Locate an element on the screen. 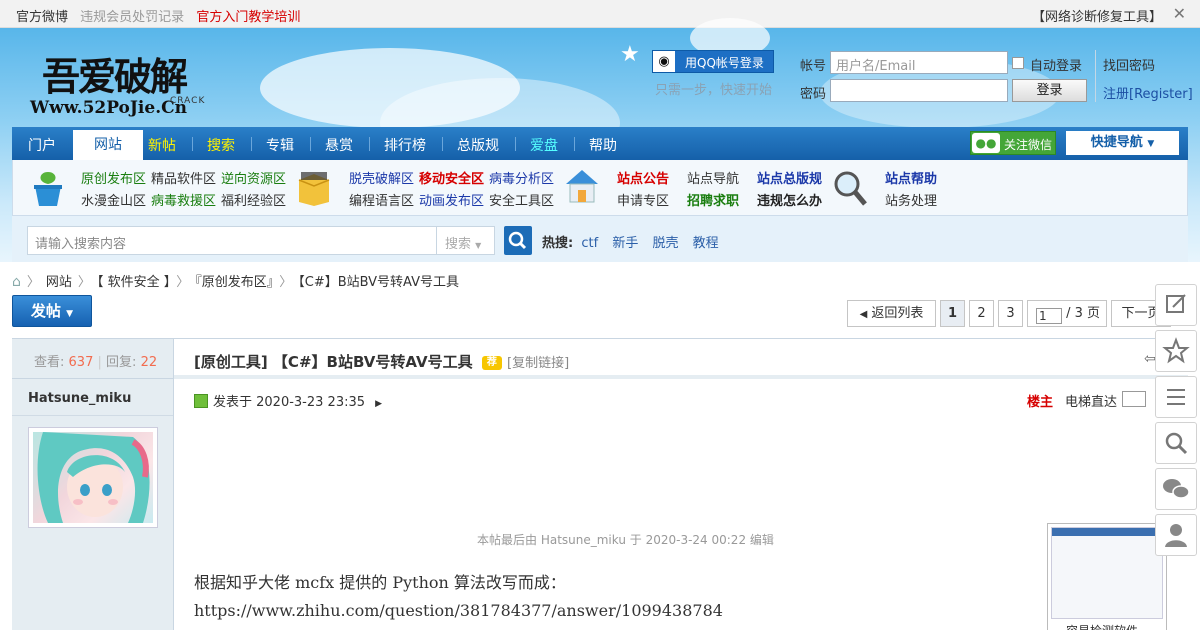 This screenshot has width=1200, height=630. subnav-link: 站务处理 is located at coordinates (911, 199).